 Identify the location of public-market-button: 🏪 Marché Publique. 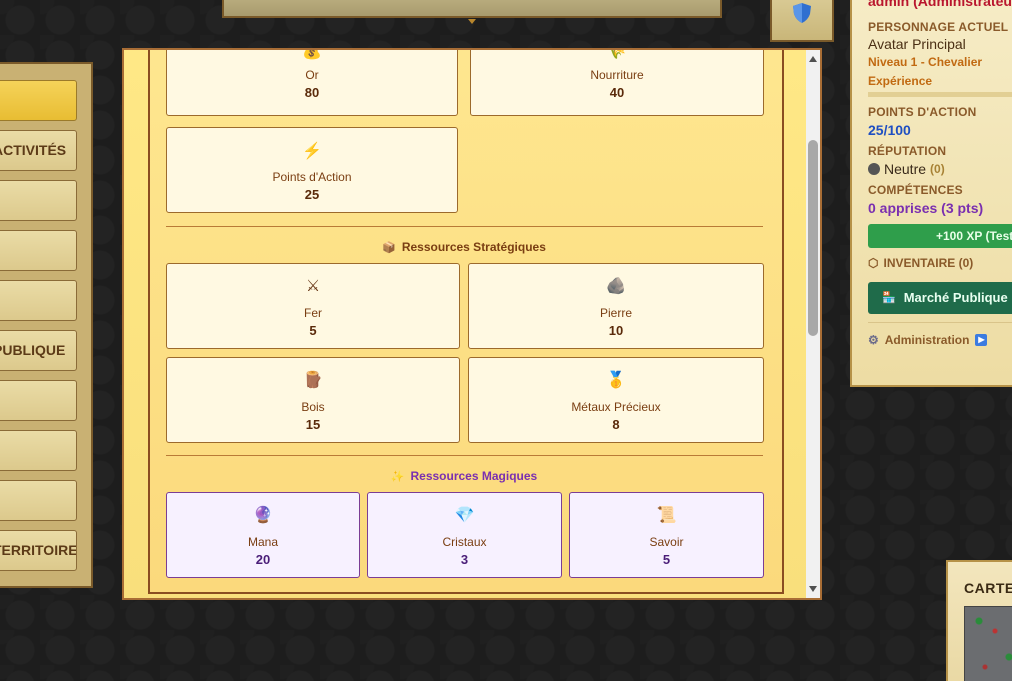
(940, 298).